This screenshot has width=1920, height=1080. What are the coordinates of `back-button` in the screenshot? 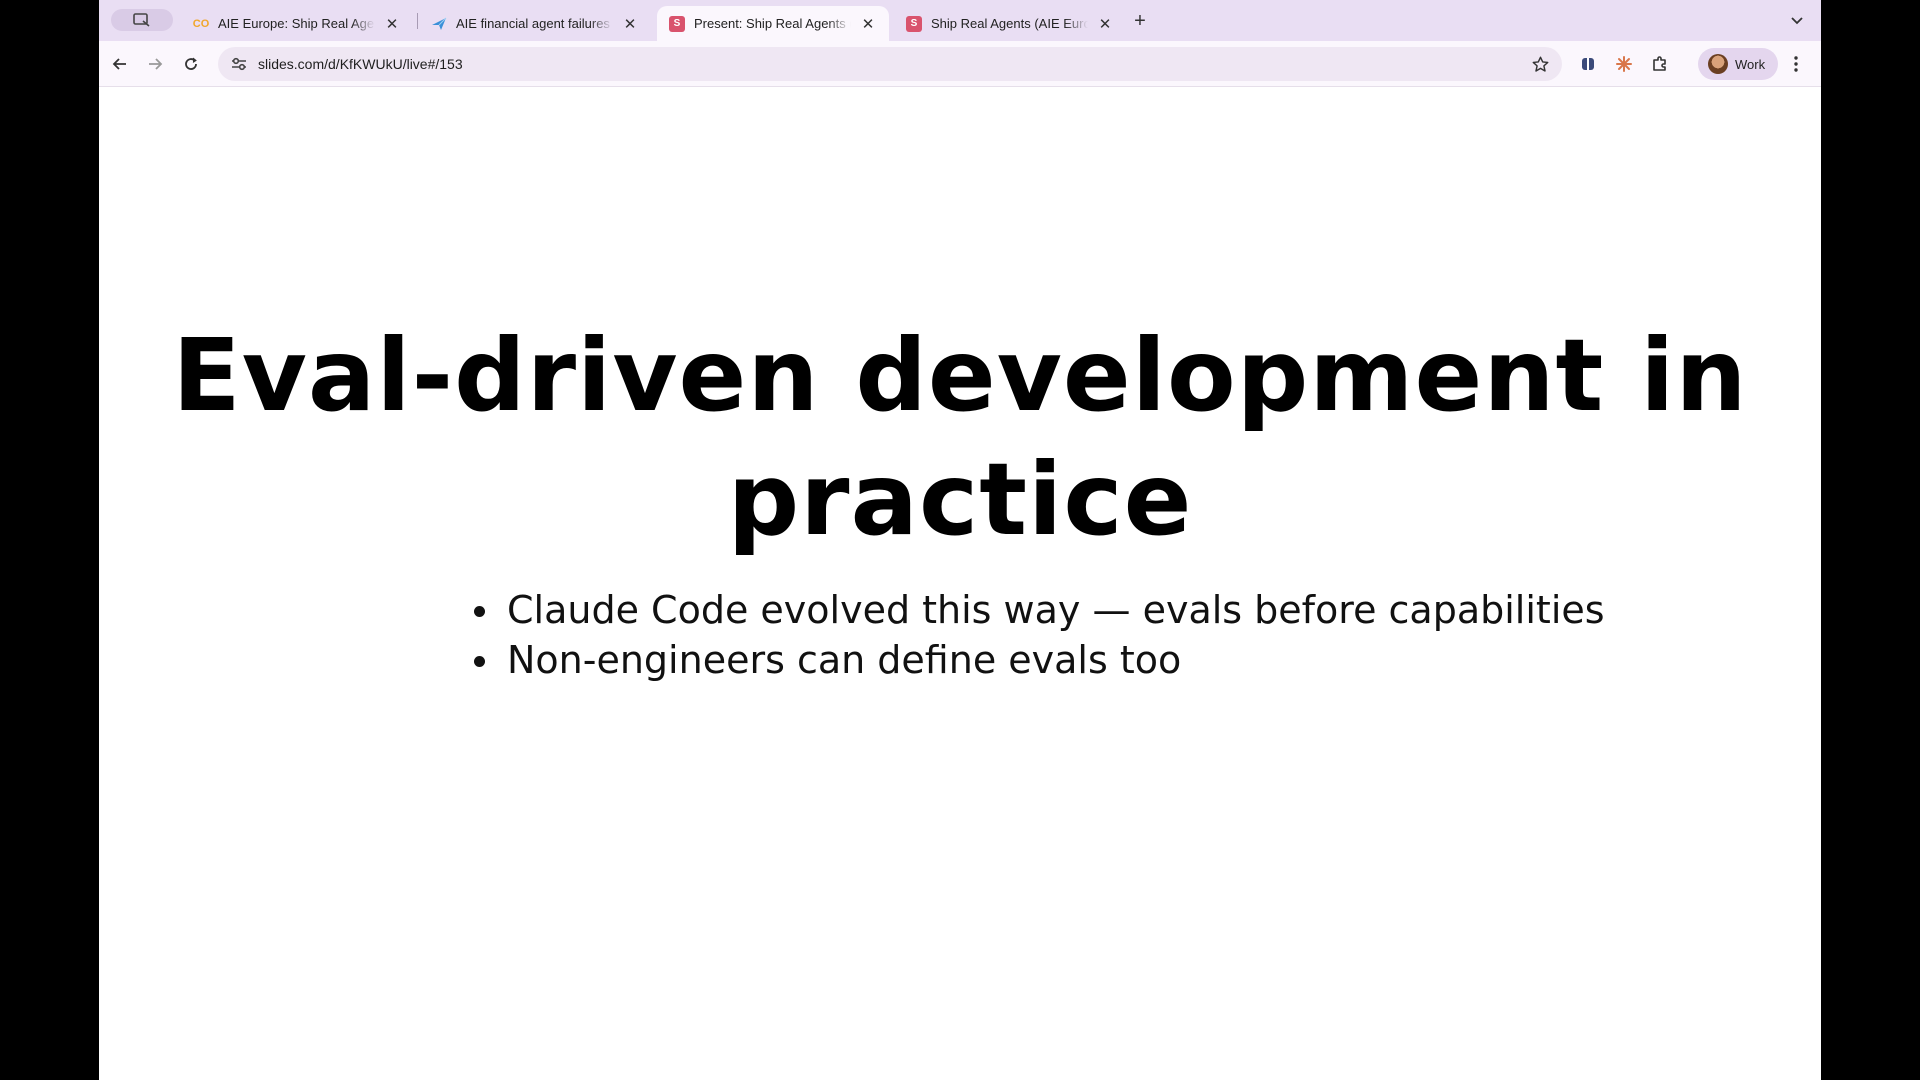 It's located at (120, 64).